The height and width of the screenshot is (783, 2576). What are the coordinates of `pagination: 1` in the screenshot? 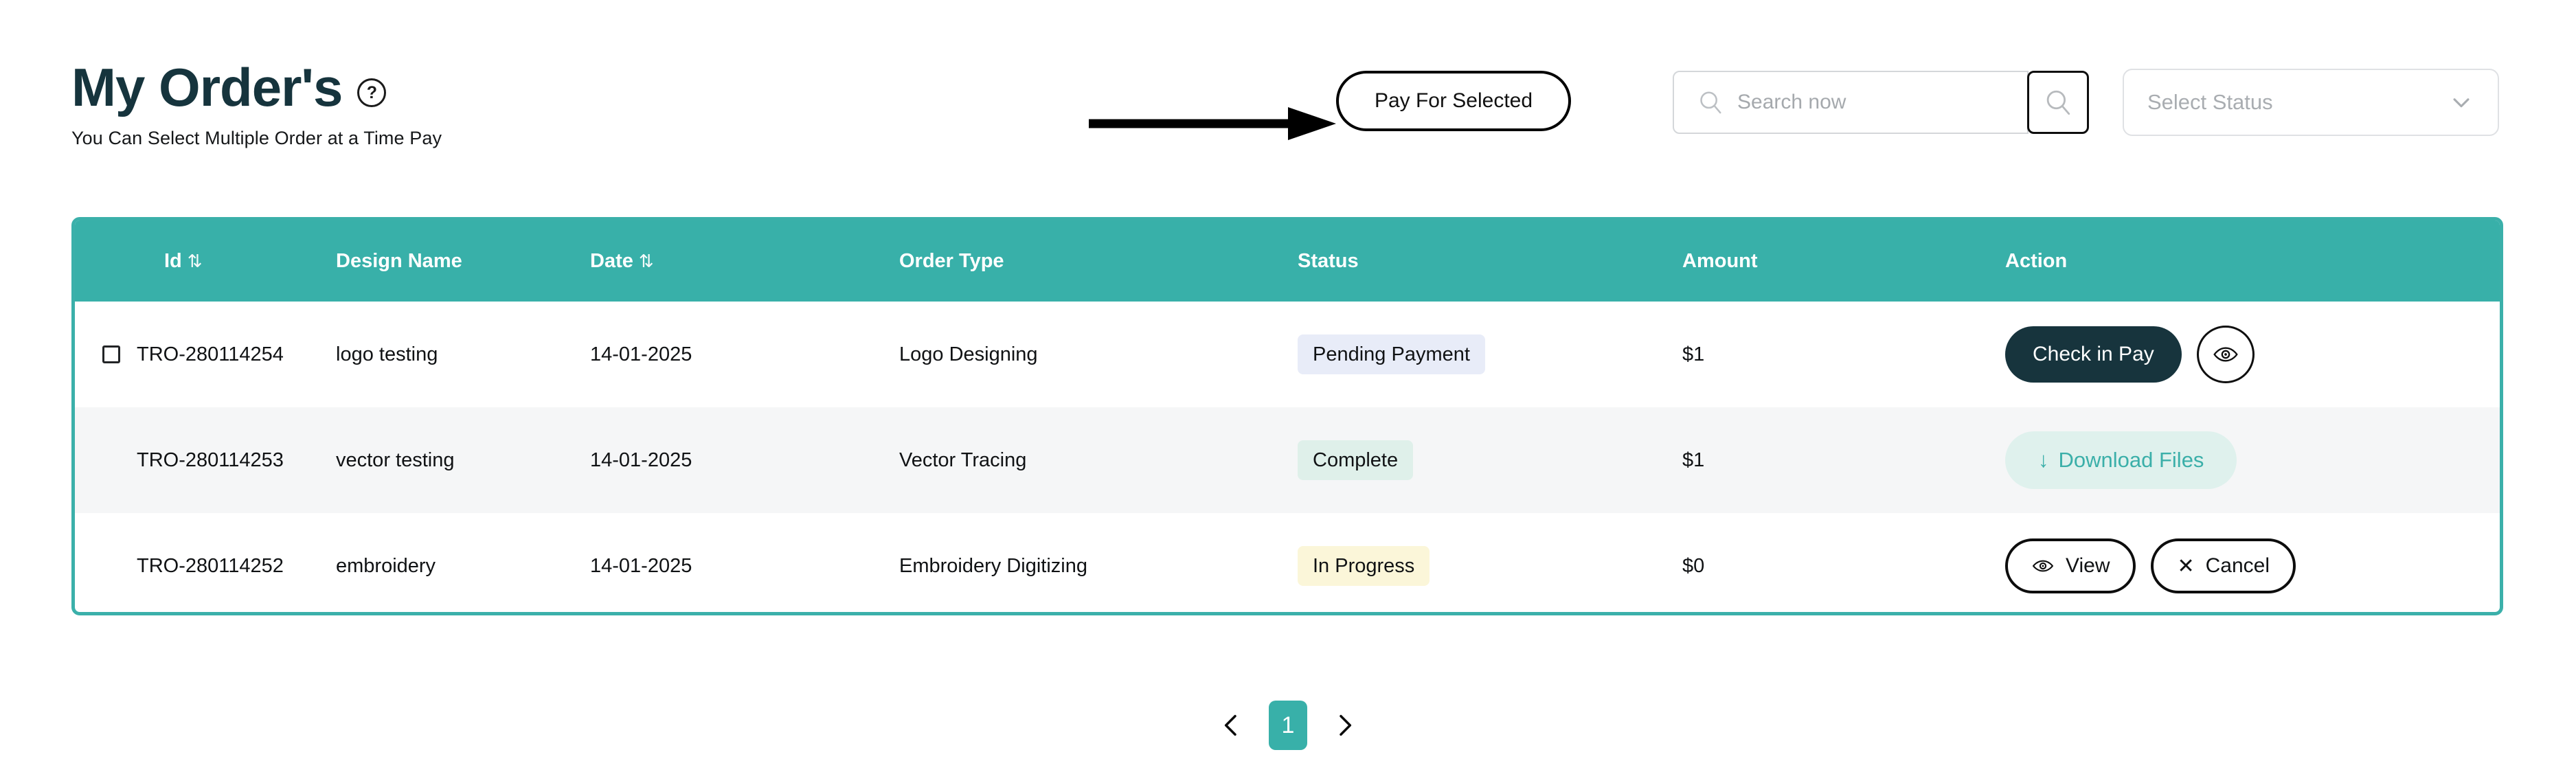 It's located at (1288, 725).